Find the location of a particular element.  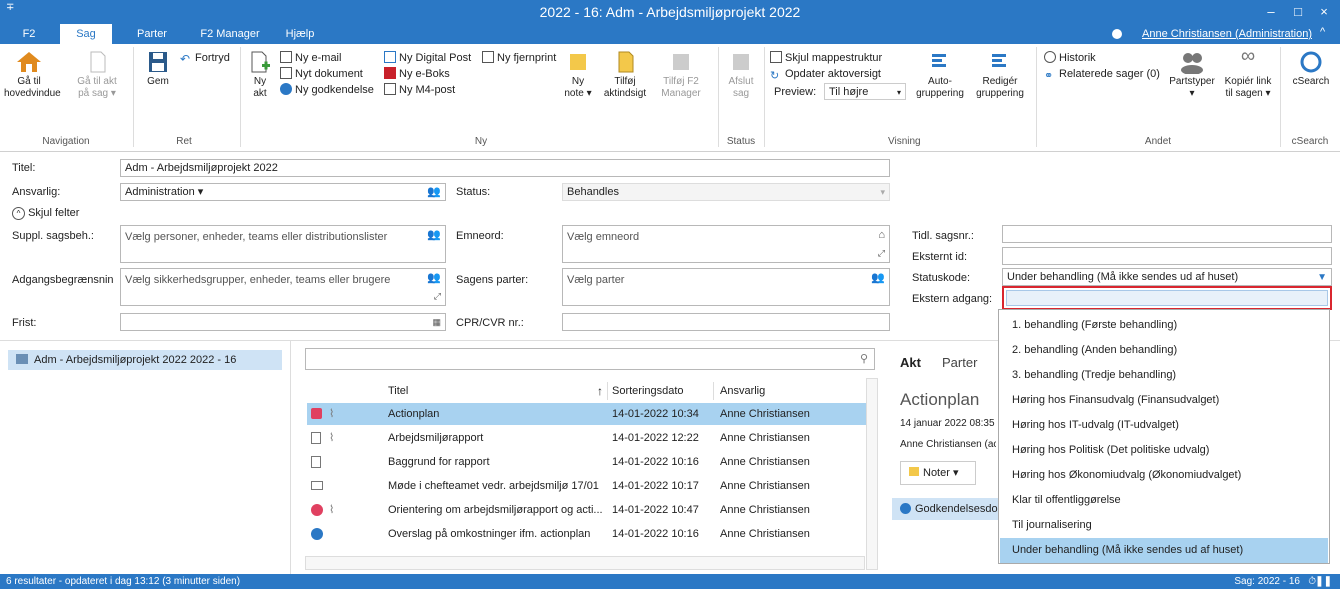

new-eboks-button: Ny e-Boks is located at coordinates (417, 74).